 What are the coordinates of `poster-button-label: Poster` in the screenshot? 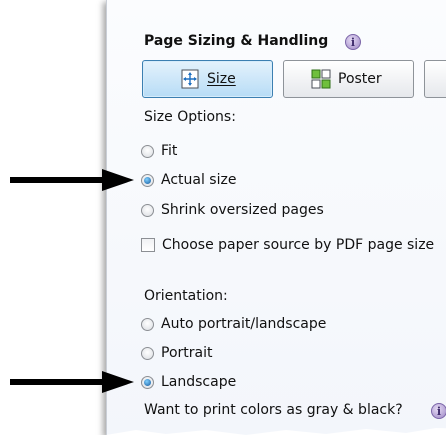 It's located at (360, 79).